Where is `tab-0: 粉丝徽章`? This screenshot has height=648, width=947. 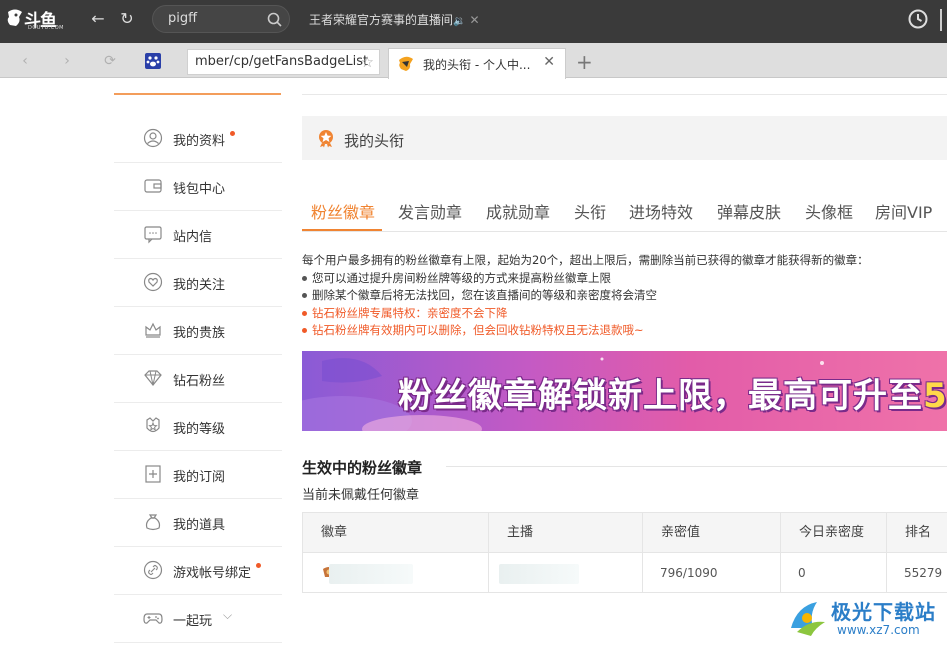
tab-0: 粉丝徽章 is located at coordinates (343, 211).